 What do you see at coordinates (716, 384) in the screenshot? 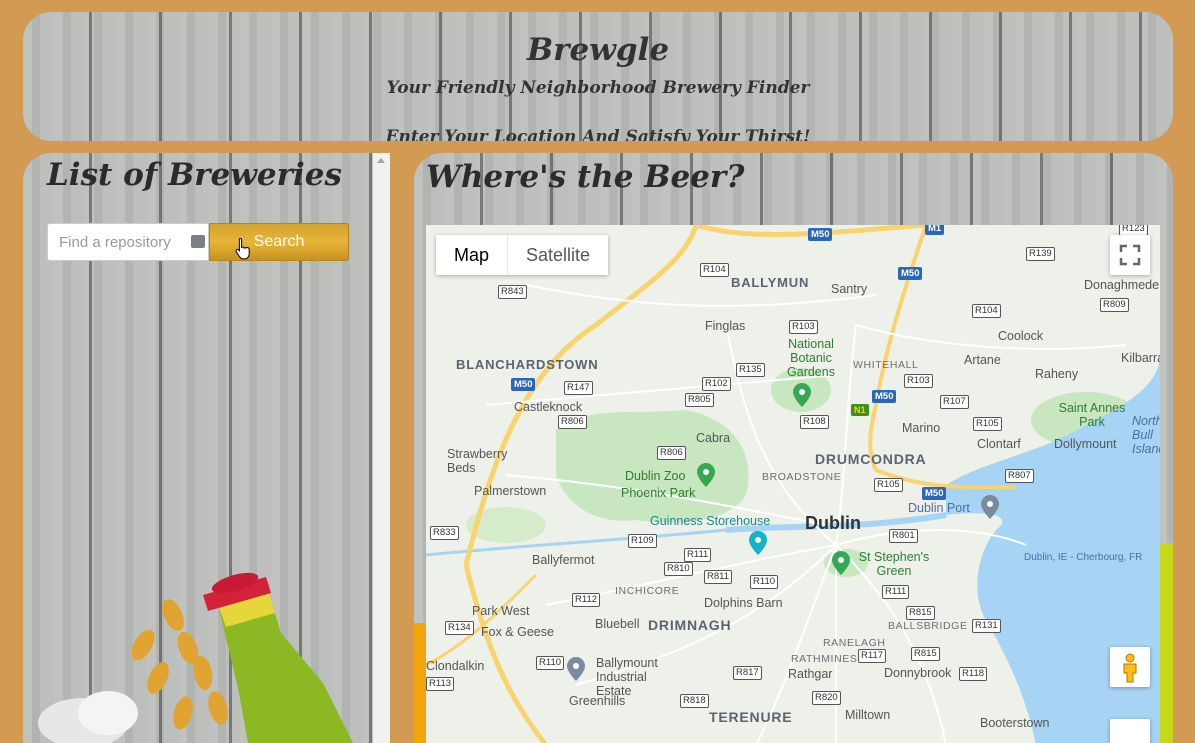
I see `road-shield: R102` at bounding box center [716, 384].